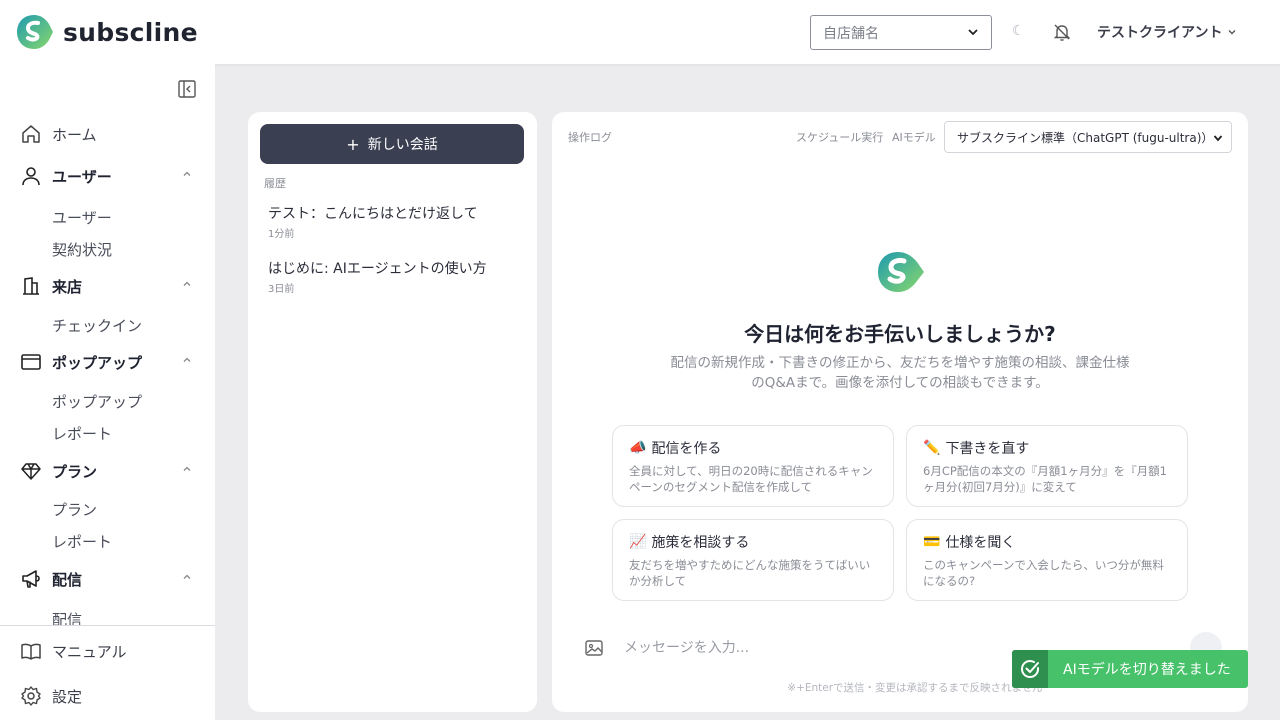  What do you see at coordinates (851, 33) in the screenshot?
I see `store-select-placeholder: 自店舗名` at bounding box center [851, 33].